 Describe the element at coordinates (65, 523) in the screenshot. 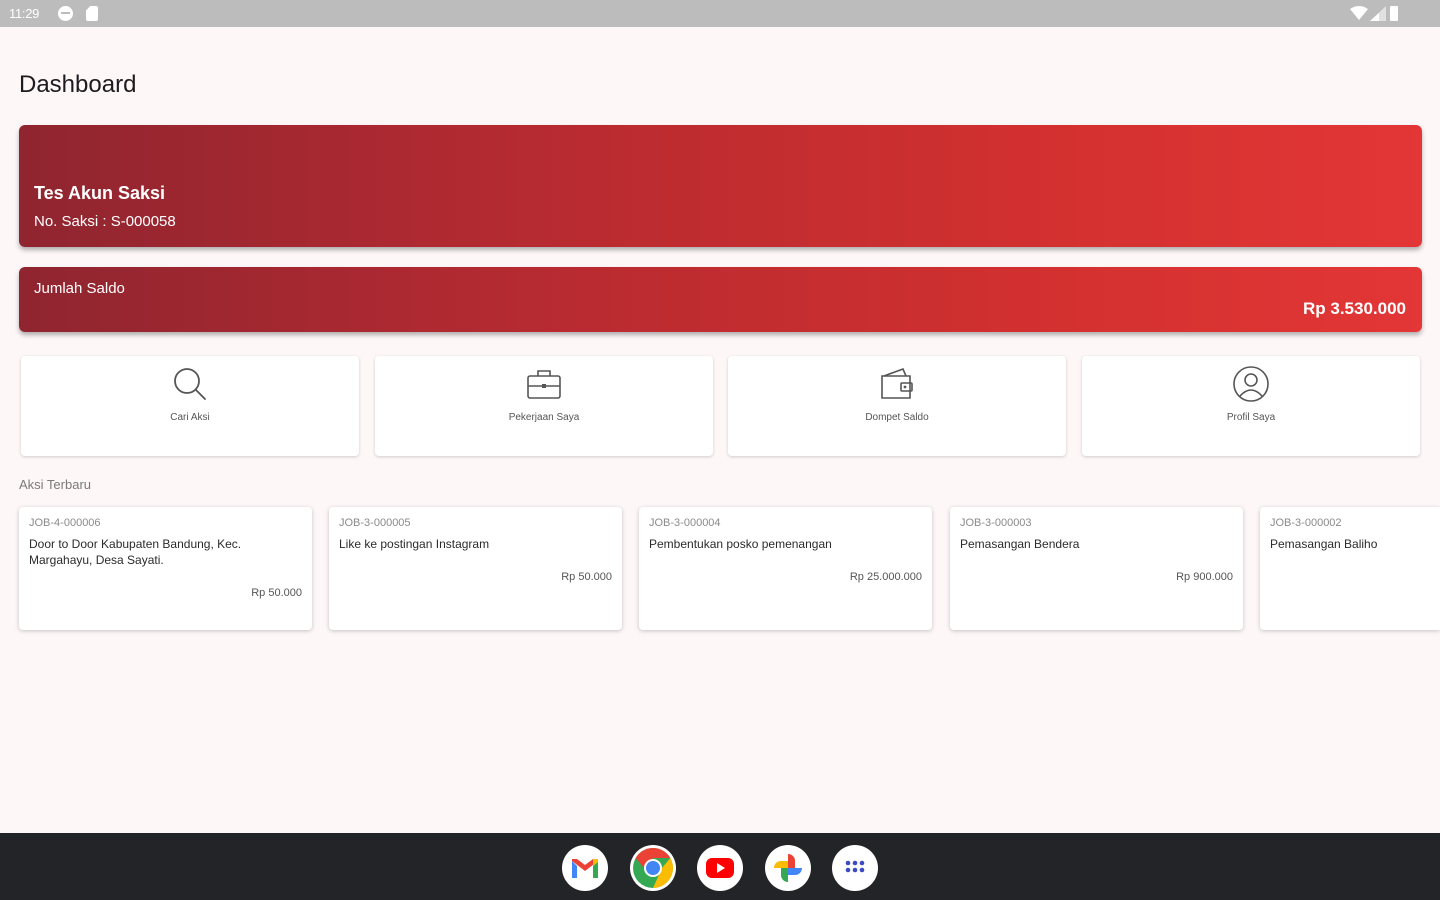

I see `job-code: JOB-4-000006` at that location.